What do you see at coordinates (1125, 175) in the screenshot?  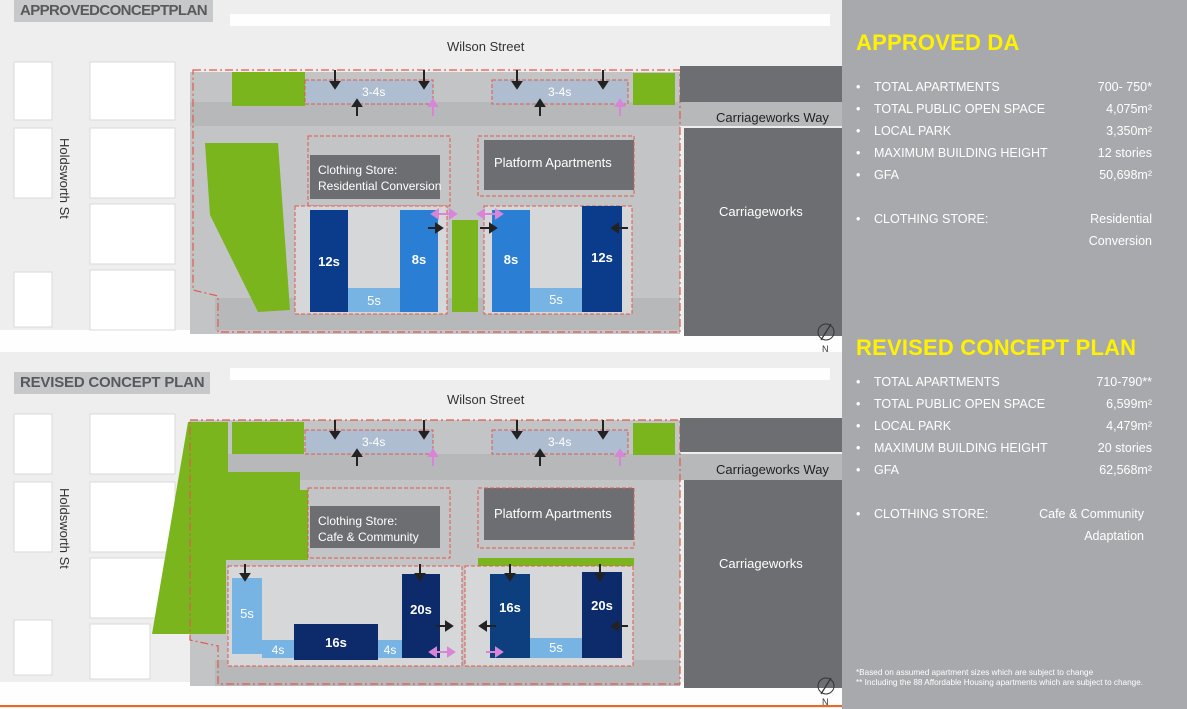 I see `stat-value: 50,698m²` at bounding box center [1125, 175].